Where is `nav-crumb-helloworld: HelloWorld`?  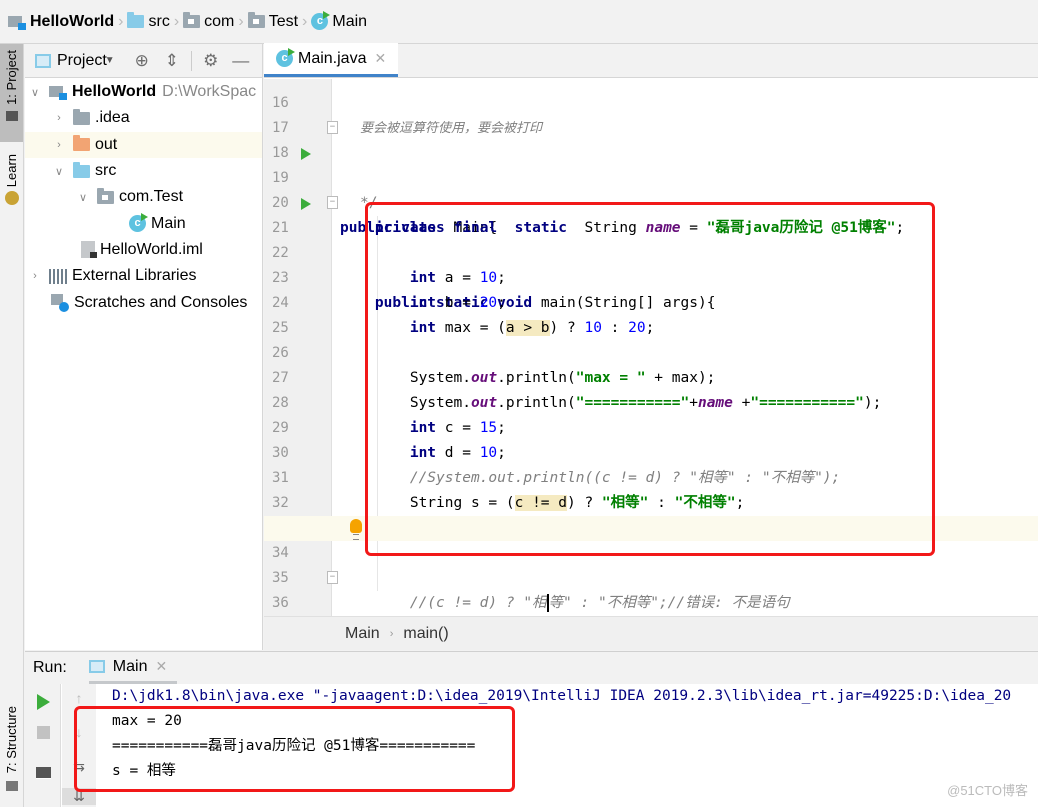
nav-crumb-helloworld: HelloWorld is located at coordinates (61, 22).